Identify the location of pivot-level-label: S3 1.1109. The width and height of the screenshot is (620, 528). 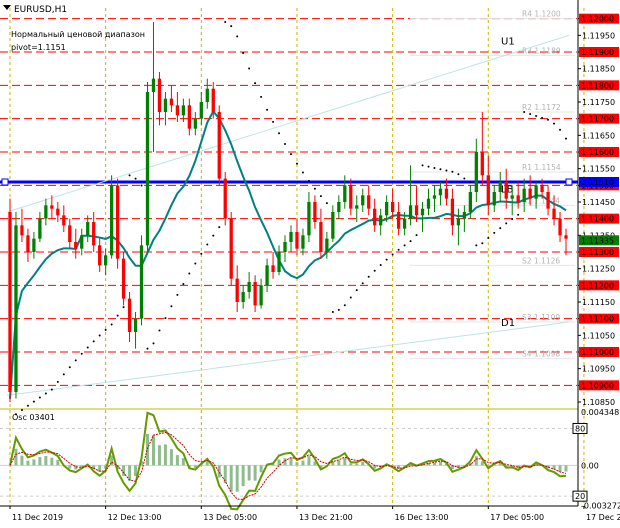
(541, 317).